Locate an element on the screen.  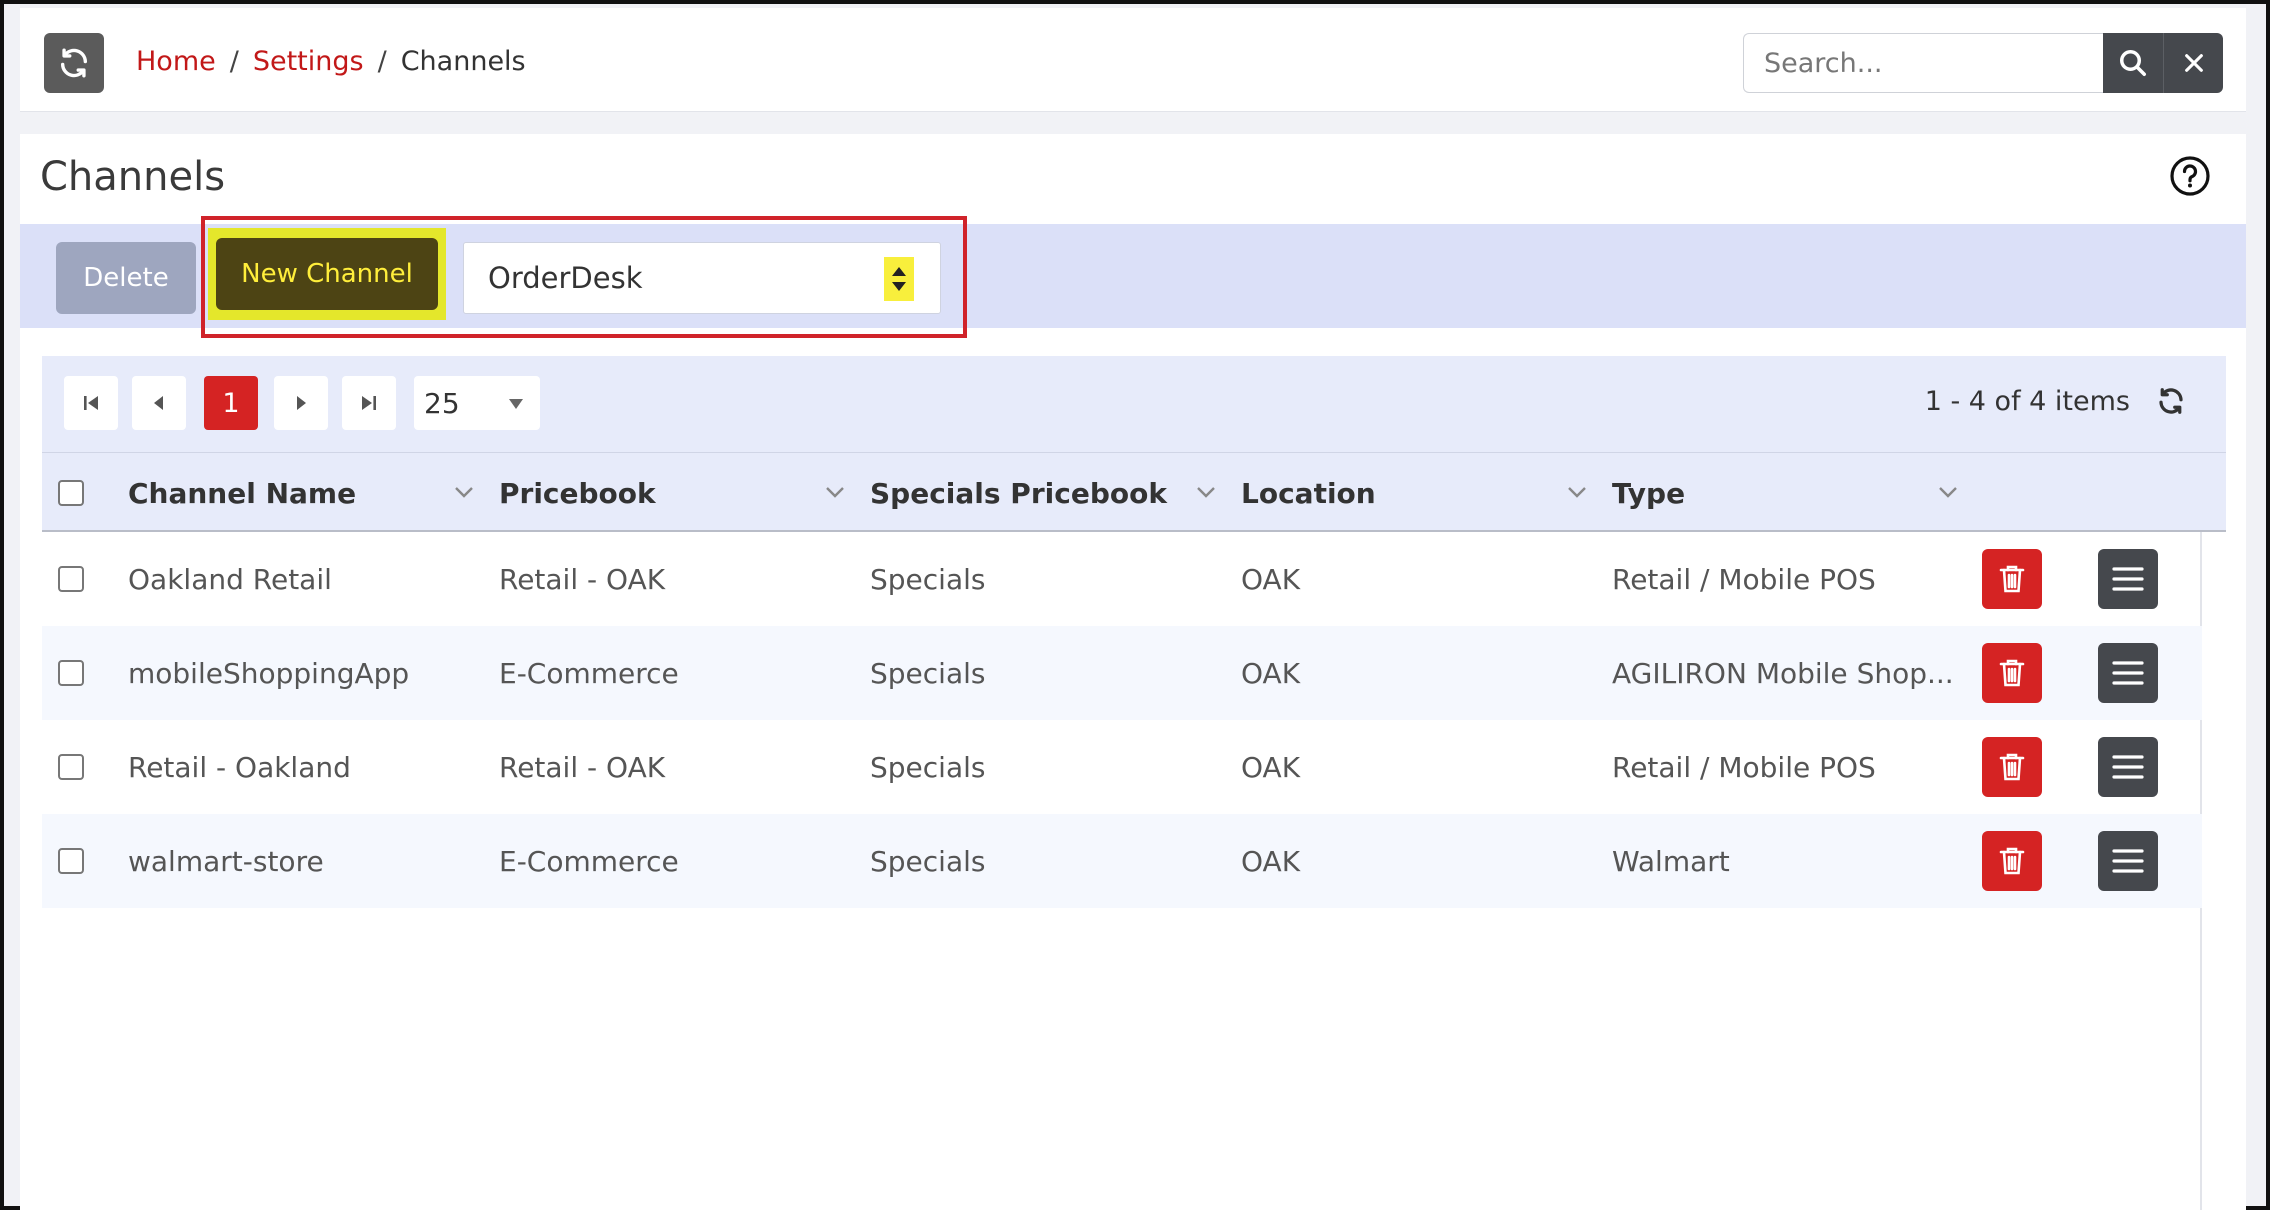
column-header-type: Type is located at coordinates (1648, 493).